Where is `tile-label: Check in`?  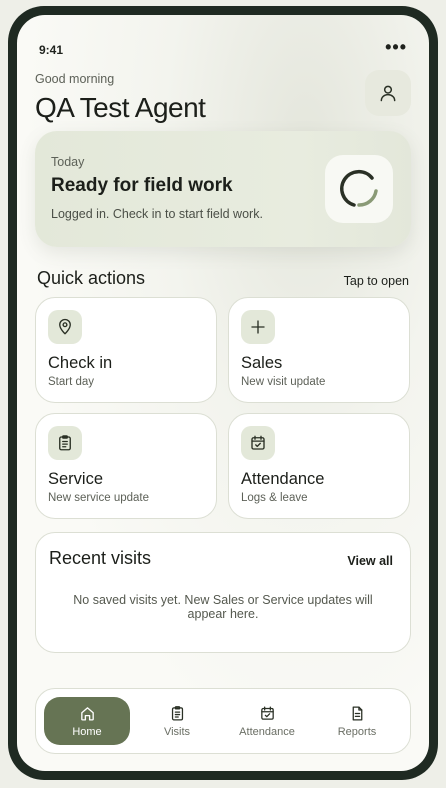
tile-label: Check in is located at coordinates (80, 363).